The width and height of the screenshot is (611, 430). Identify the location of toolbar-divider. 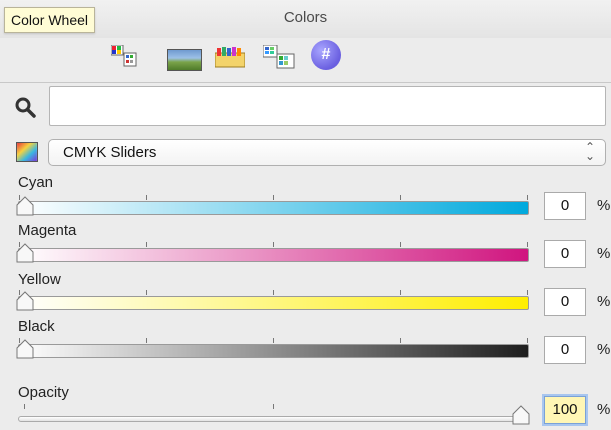
(305, 82).